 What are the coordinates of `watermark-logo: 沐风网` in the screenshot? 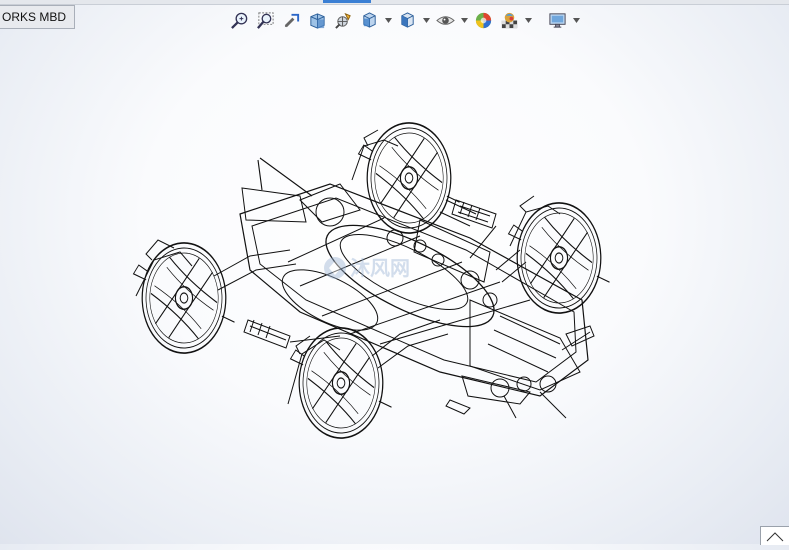 It's located at (367, 268).